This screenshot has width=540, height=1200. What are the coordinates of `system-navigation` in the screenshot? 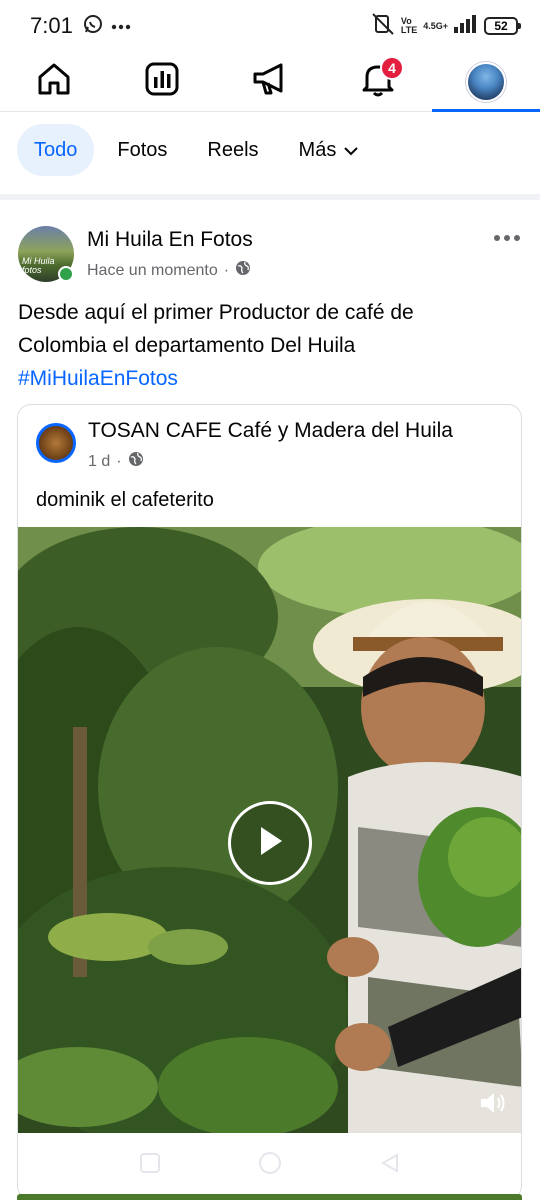 It's located at (270, 1165).